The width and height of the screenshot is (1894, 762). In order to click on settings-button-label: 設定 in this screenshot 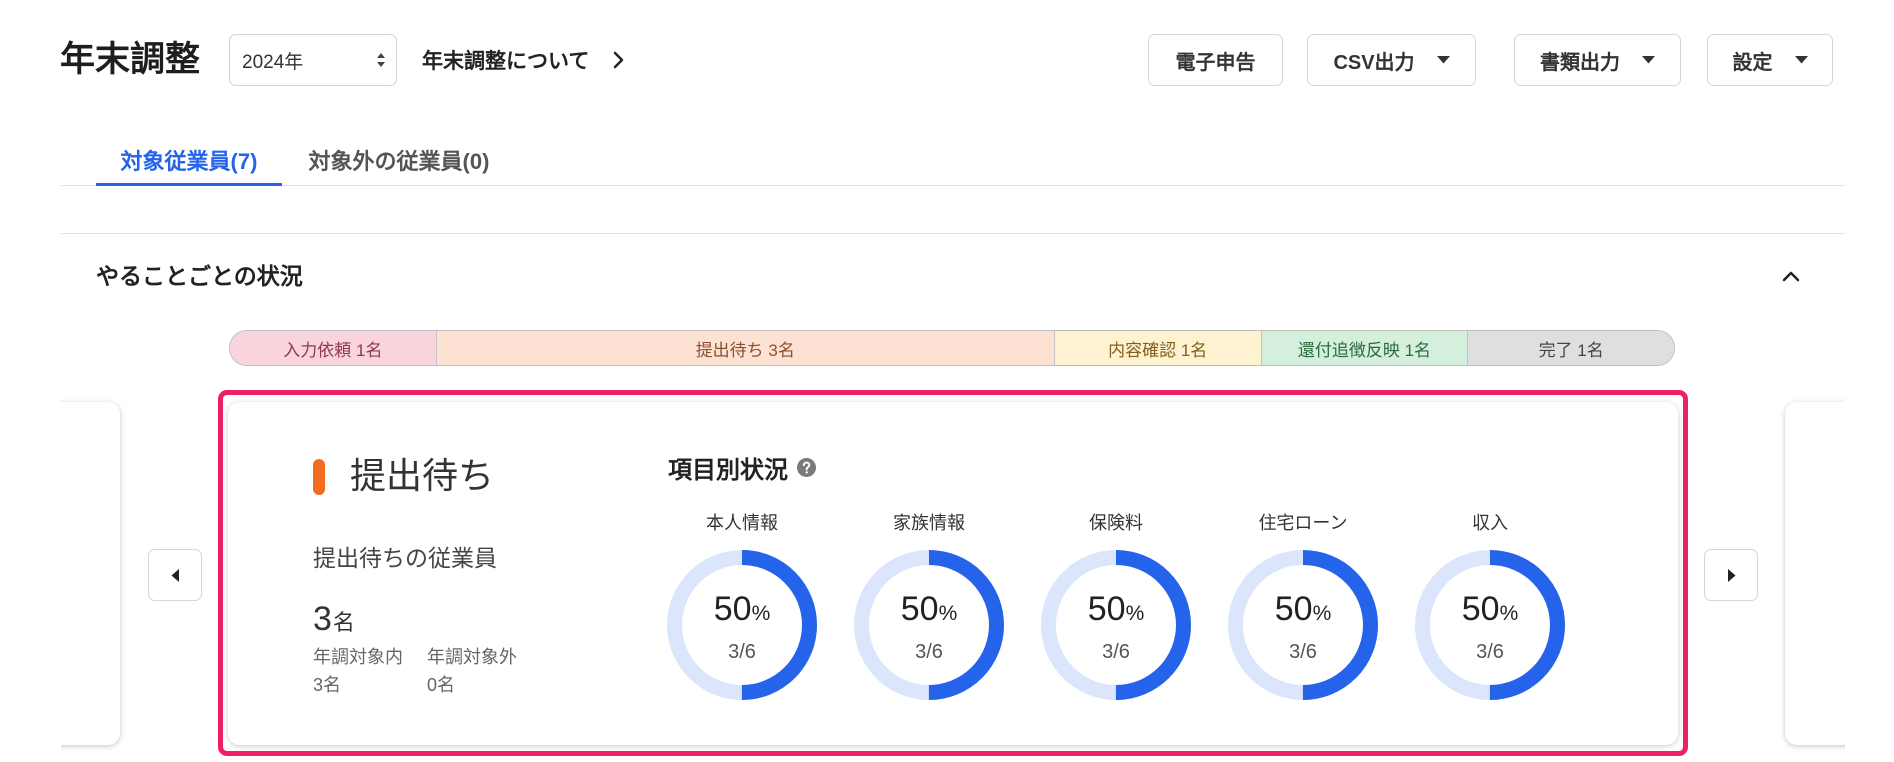, I will do `click(1752, 62)`.